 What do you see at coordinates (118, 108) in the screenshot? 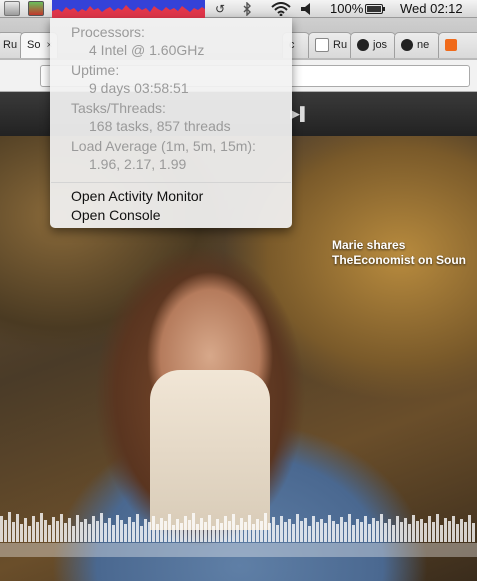
I see `tasks-label: Tasks/Threads:` at bounding box center [118, 108].